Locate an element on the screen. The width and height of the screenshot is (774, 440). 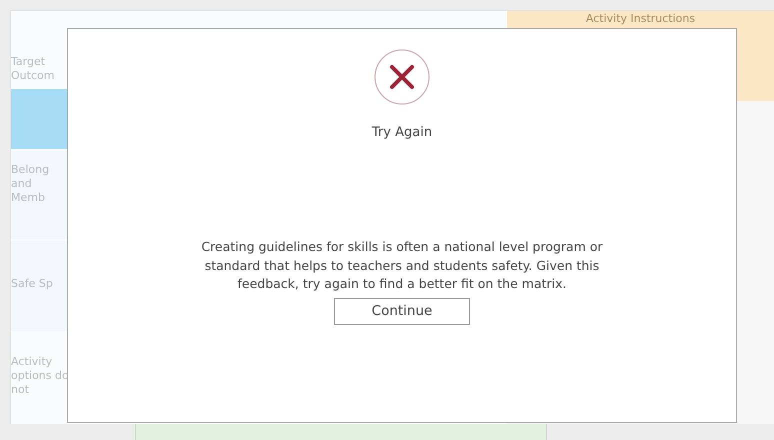
outcome-label: Target Outcom is located at coordinates (33, 69).